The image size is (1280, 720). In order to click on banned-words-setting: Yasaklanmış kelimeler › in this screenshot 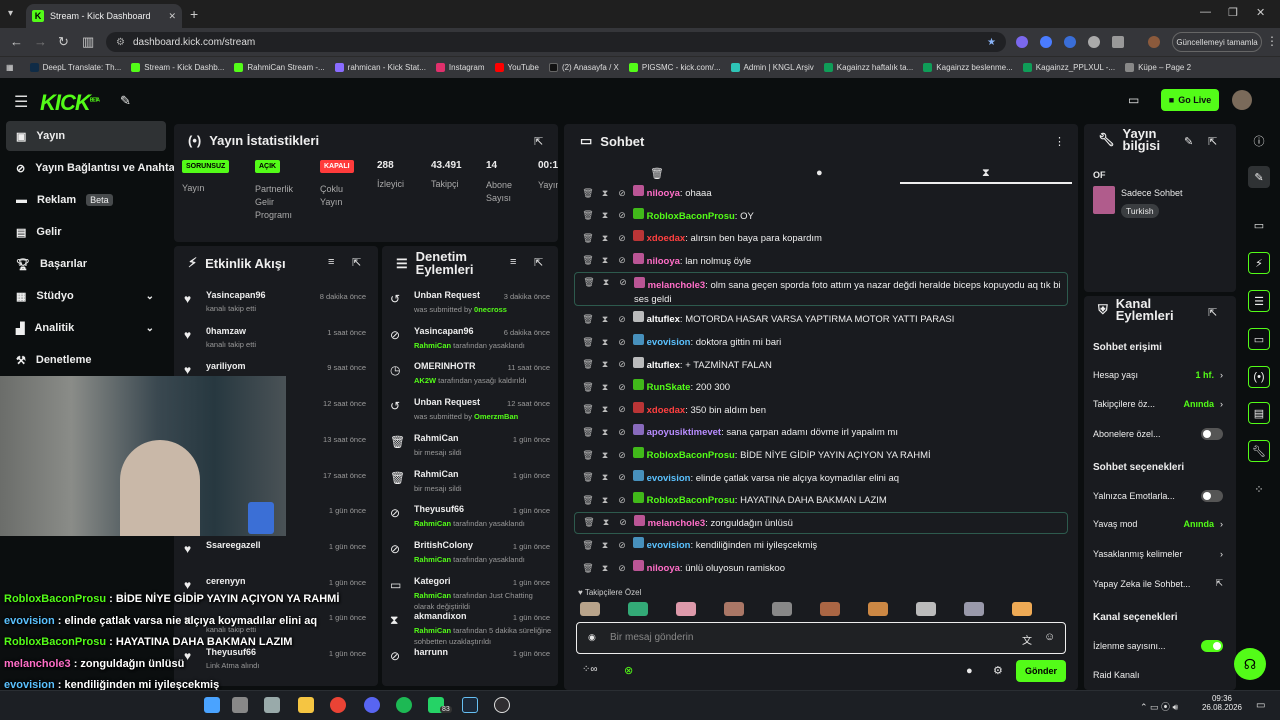, I will do `click(1158, 554)`.